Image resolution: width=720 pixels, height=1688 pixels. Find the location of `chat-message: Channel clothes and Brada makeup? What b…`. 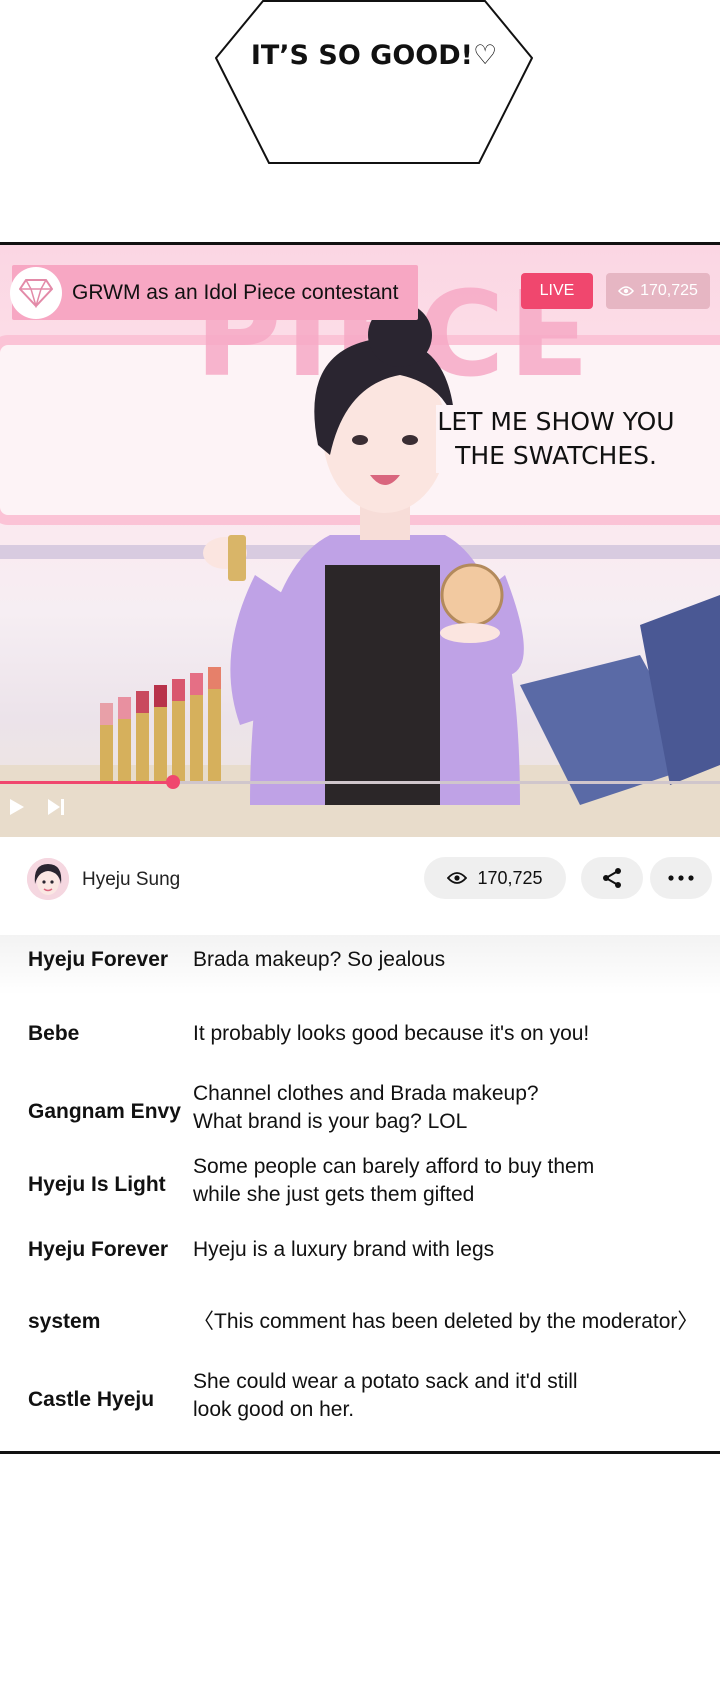

chat-message: Channel clothes and Brada makeup? What b… is located at coordinates (366, 1108).